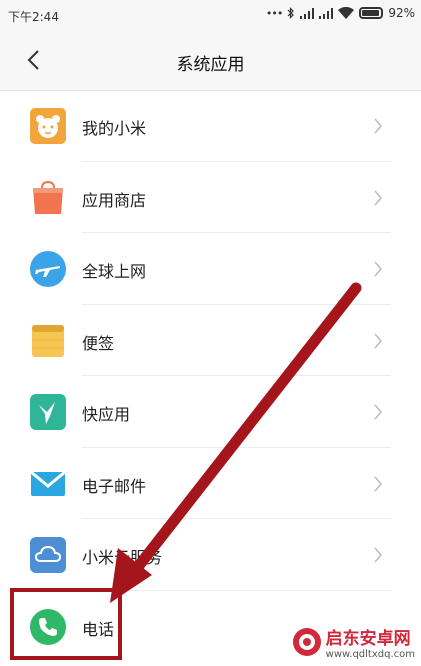  I want to click on watermark: 启东安卓网 www.qdltxdq.com, so click(353, 642).